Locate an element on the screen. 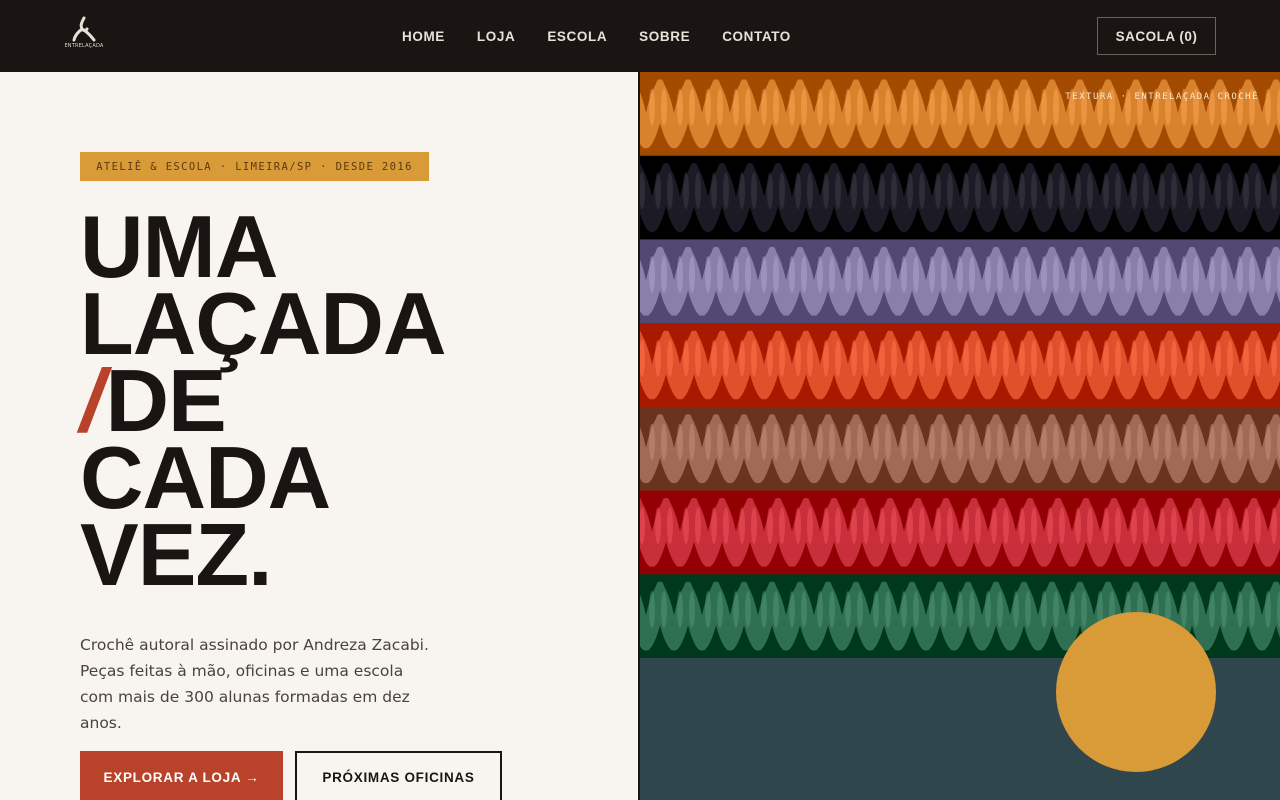 The image size is (1280, 800). logo-text: ENTRELAÇADA is located at coordinates (84, 46).